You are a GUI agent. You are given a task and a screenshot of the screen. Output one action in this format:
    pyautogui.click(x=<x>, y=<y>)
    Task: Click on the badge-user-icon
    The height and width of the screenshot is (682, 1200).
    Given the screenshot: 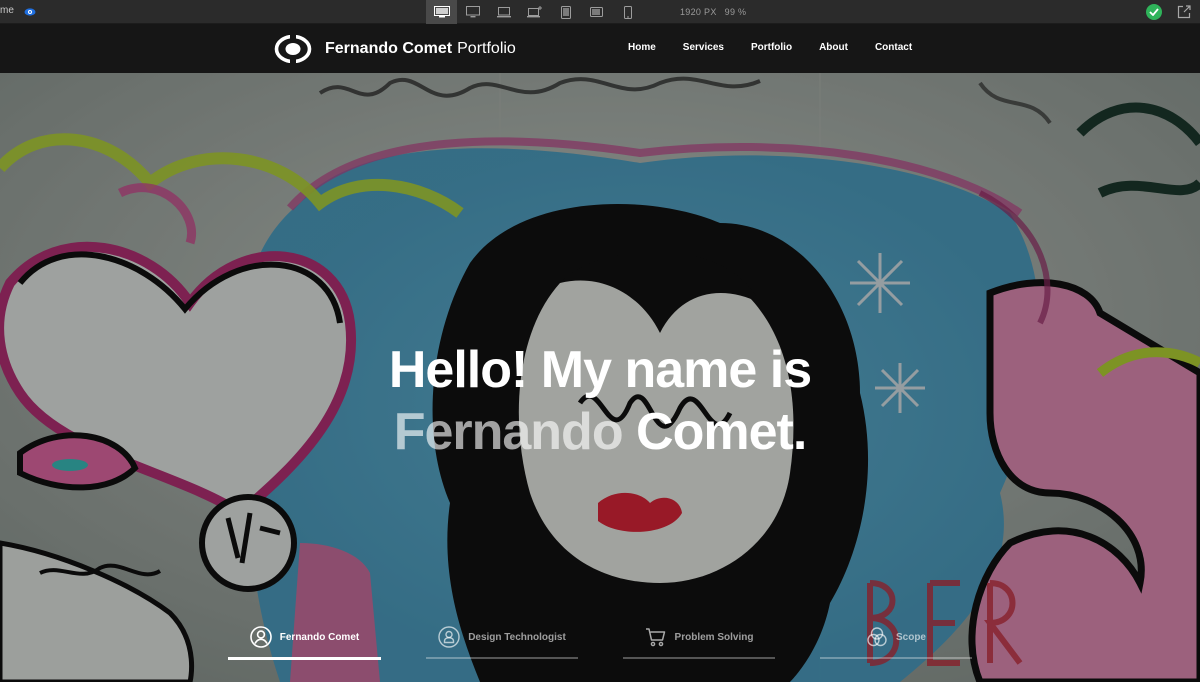 What is the action you would take?
    pyautogui.click(x=449, y=637)
    